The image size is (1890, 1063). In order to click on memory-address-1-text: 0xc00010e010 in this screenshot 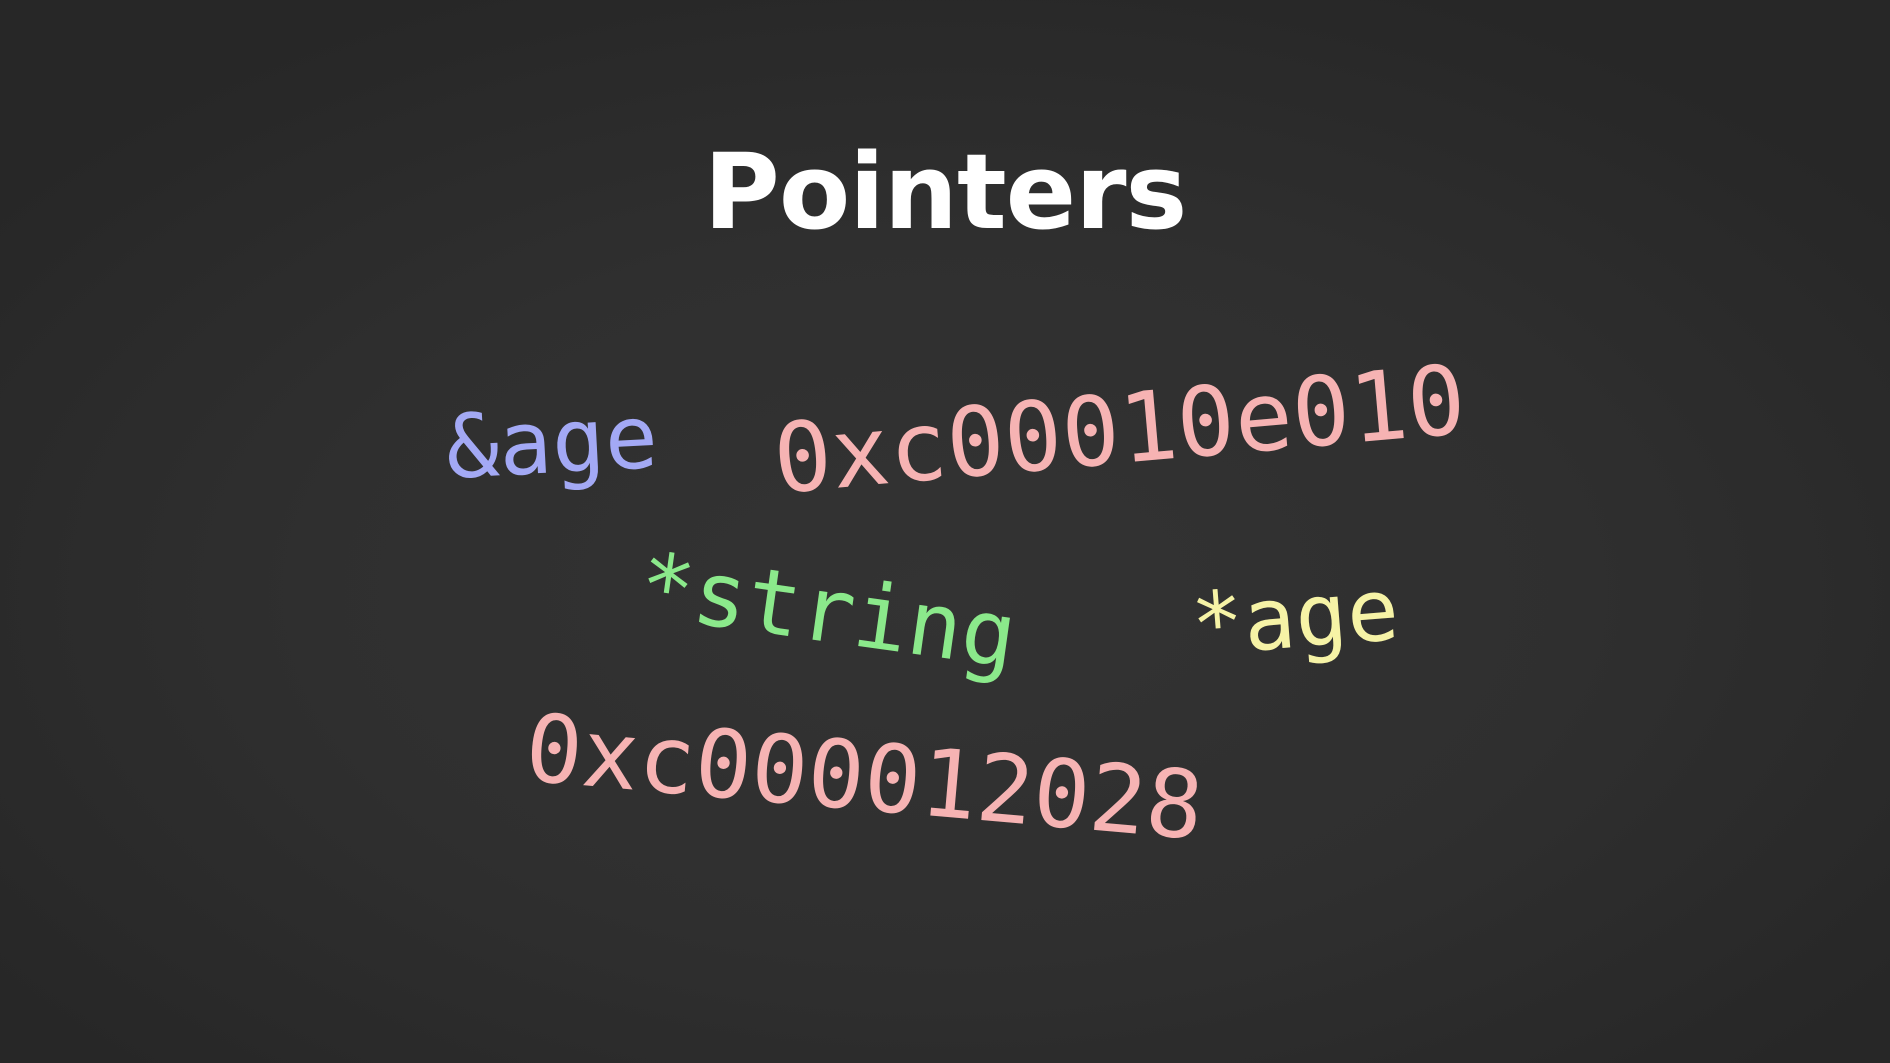, I will do `click(1119, 429)`.